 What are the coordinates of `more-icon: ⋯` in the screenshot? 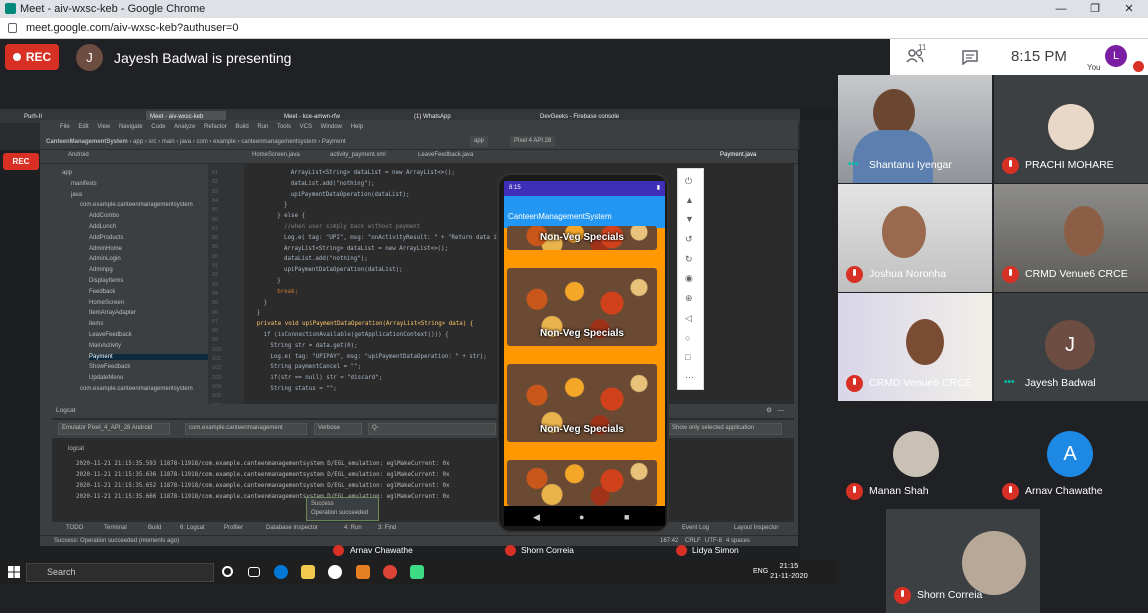 It's located at (689, 377).